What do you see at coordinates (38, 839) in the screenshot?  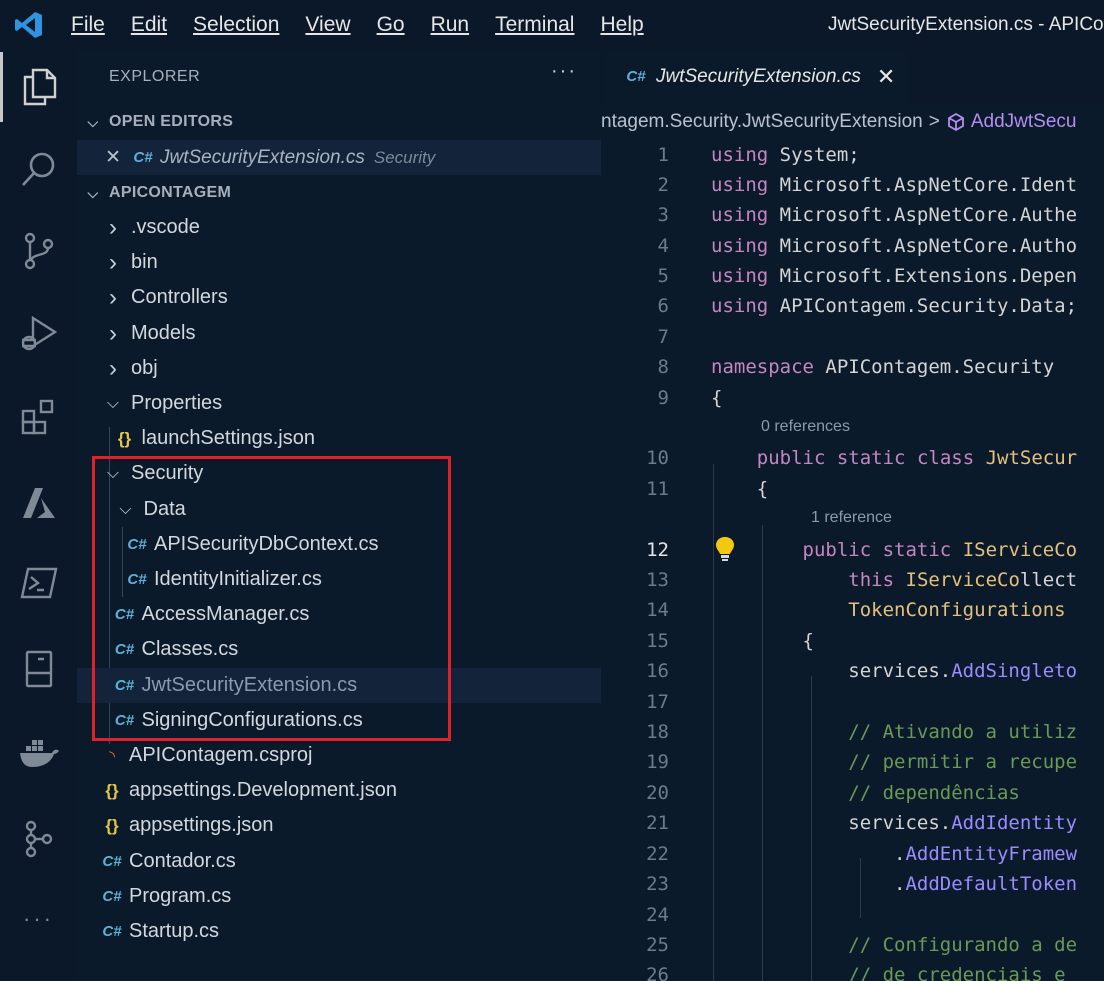 I see `git-graph-icon` at bounding box center [38, 839].